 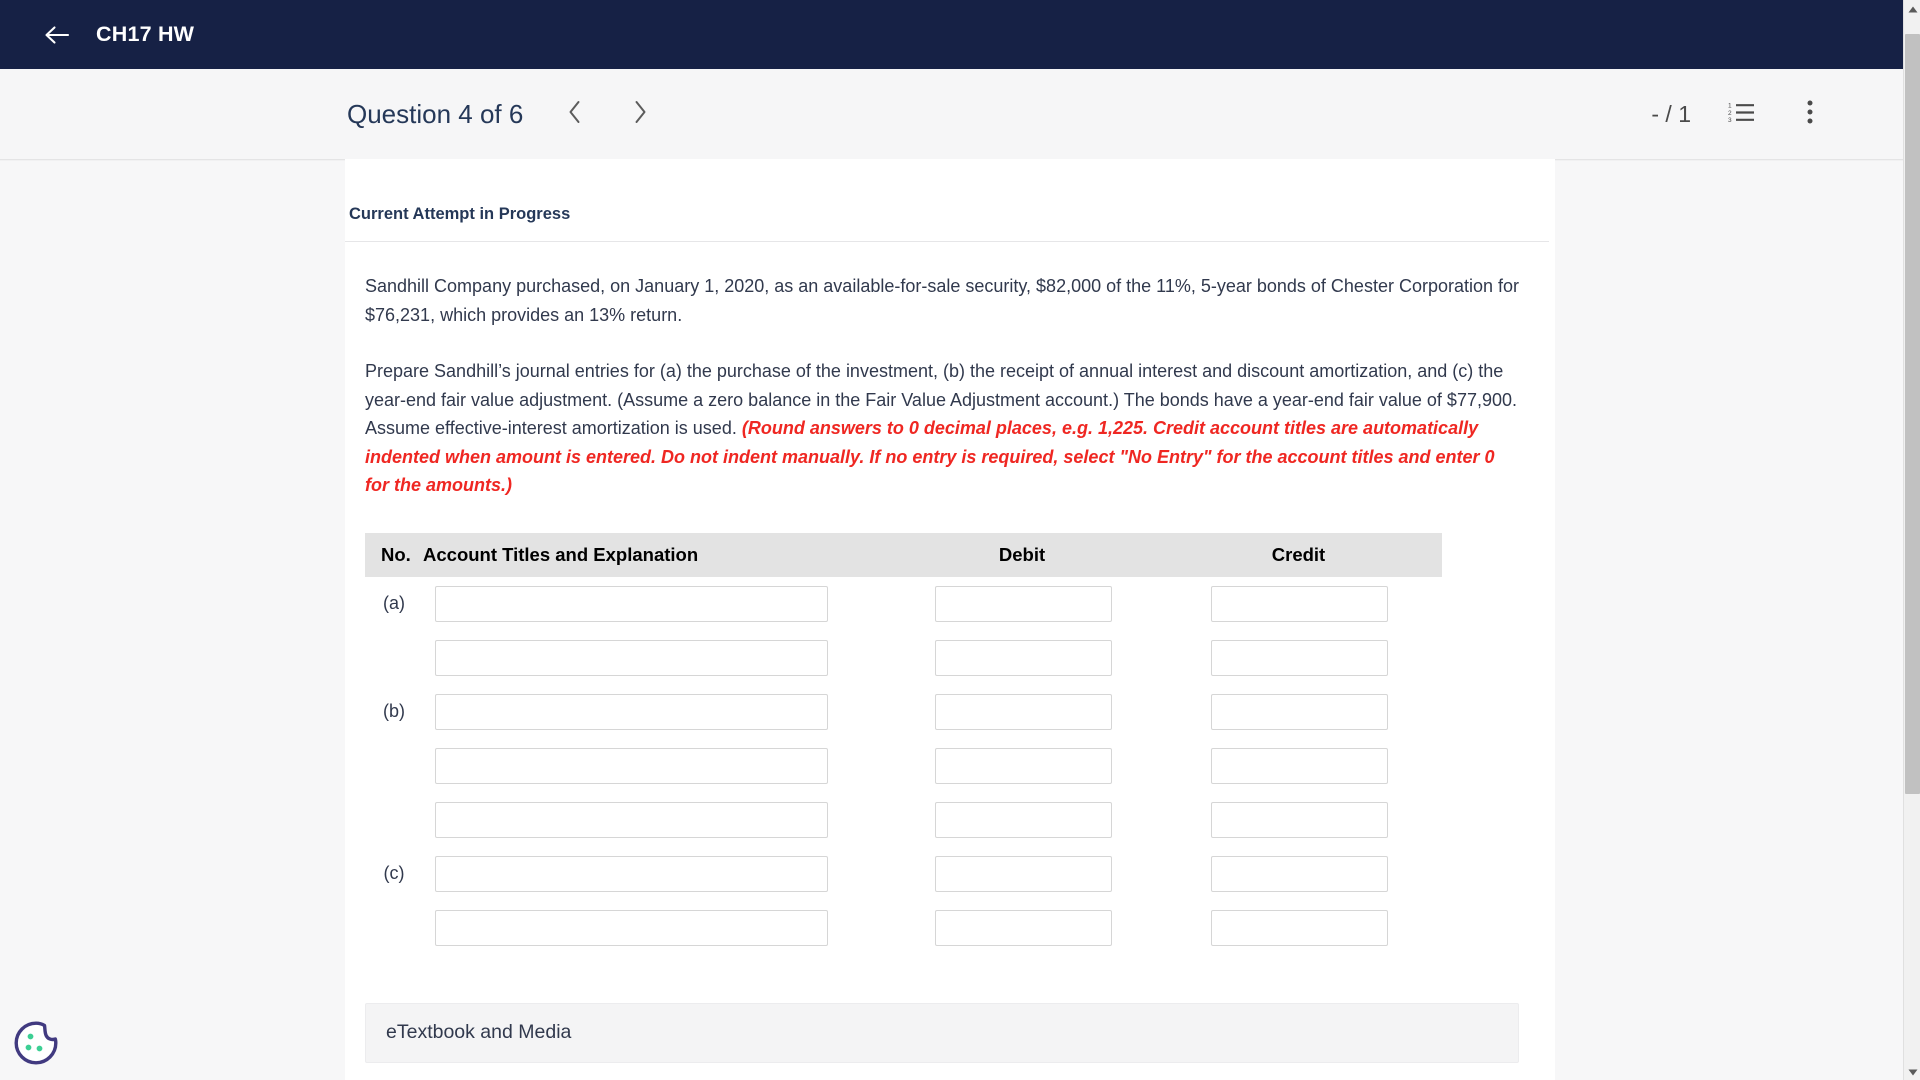 What do you see at coordinates (394, 603) in the screenshot?
I see `row-number-label: (a)` at bounding box center [394, 603].